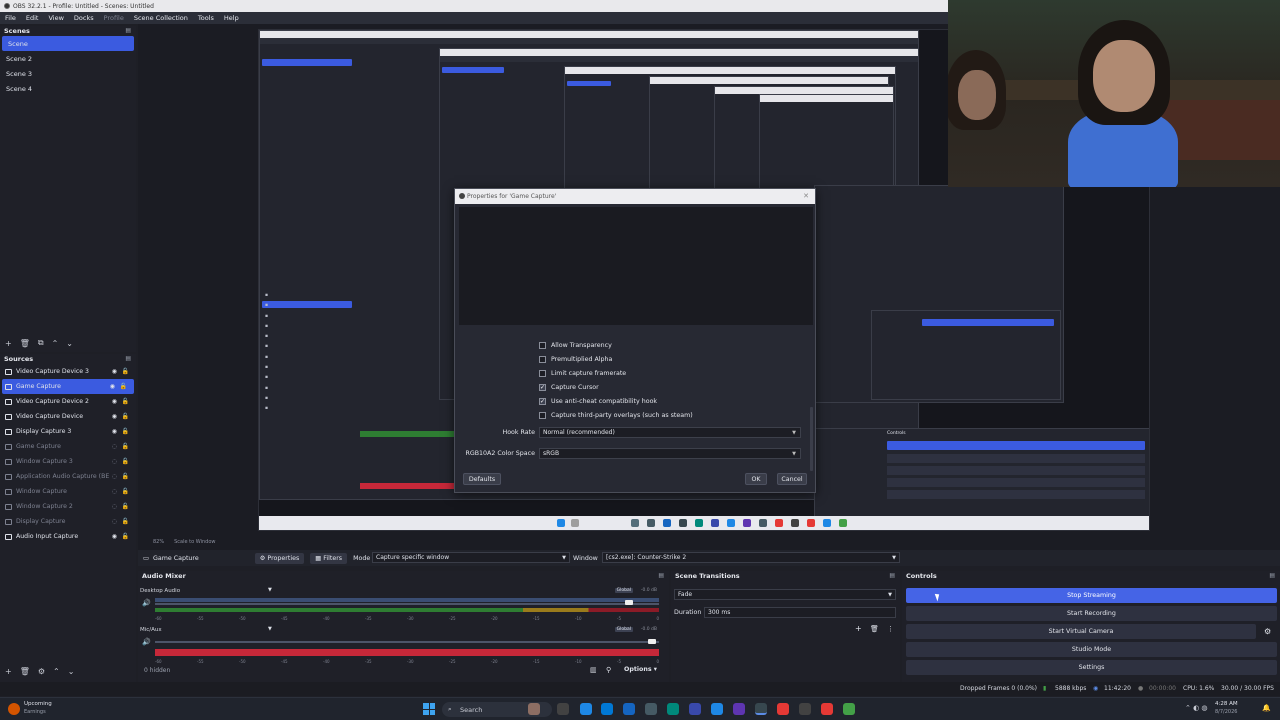 The height and width of the screenshot is (720, 1280). What do you see at coordinates (582, 373) in the screenshot?
I see `limit-framerate-checkbox: Limit capture framerate` at bounding box center [582, 373].